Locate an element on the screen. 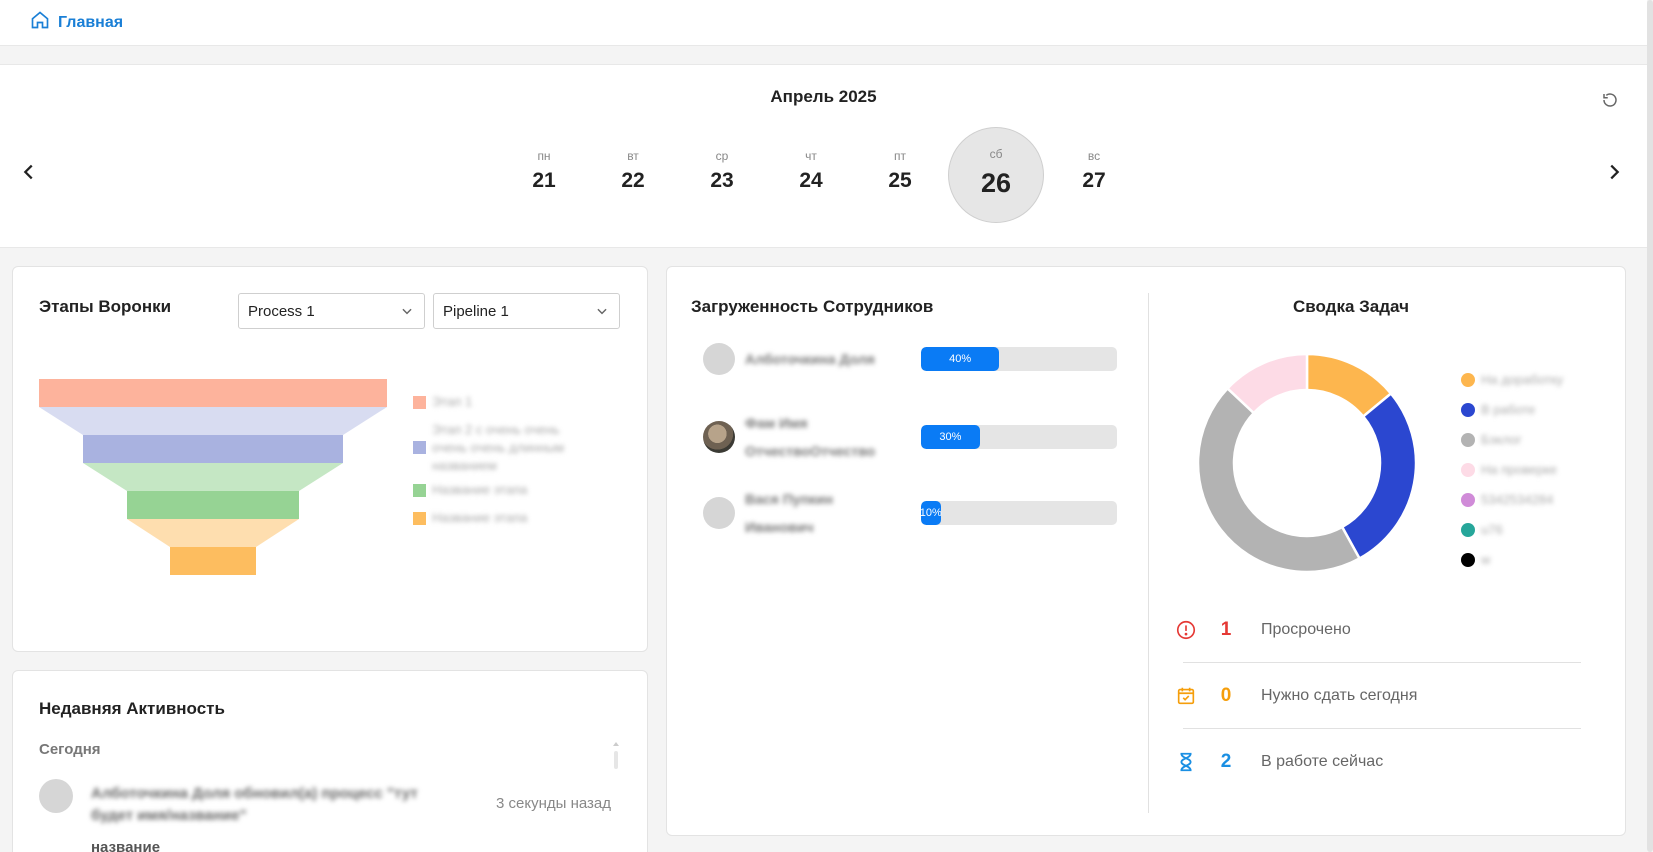 The height and width of the screenshot is (852, 1653). process-select-value: Process 1 is located at coordinates (281, 311).